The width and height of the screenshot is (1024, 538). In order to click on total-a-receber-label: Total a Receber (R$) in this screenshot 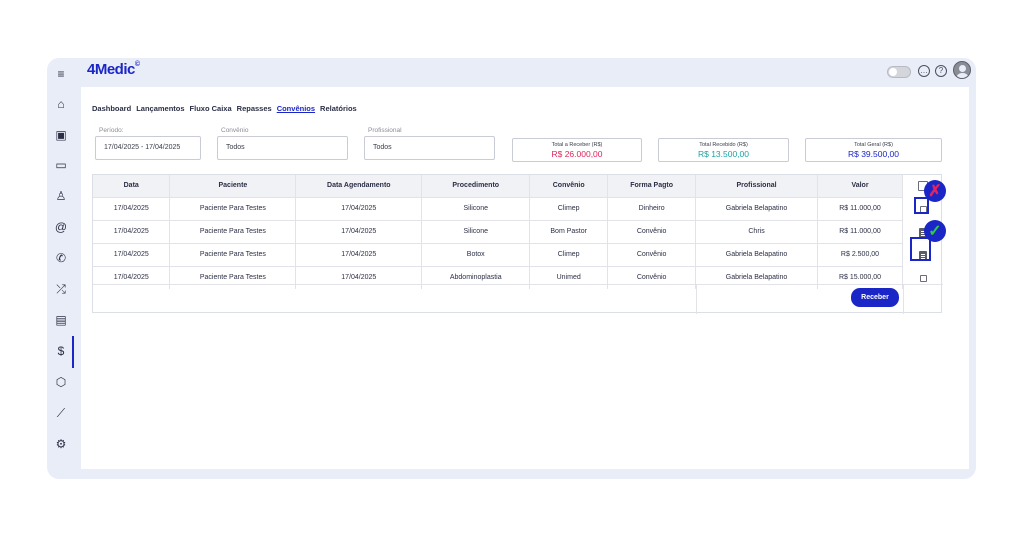, I will do `click(577, 145)`.